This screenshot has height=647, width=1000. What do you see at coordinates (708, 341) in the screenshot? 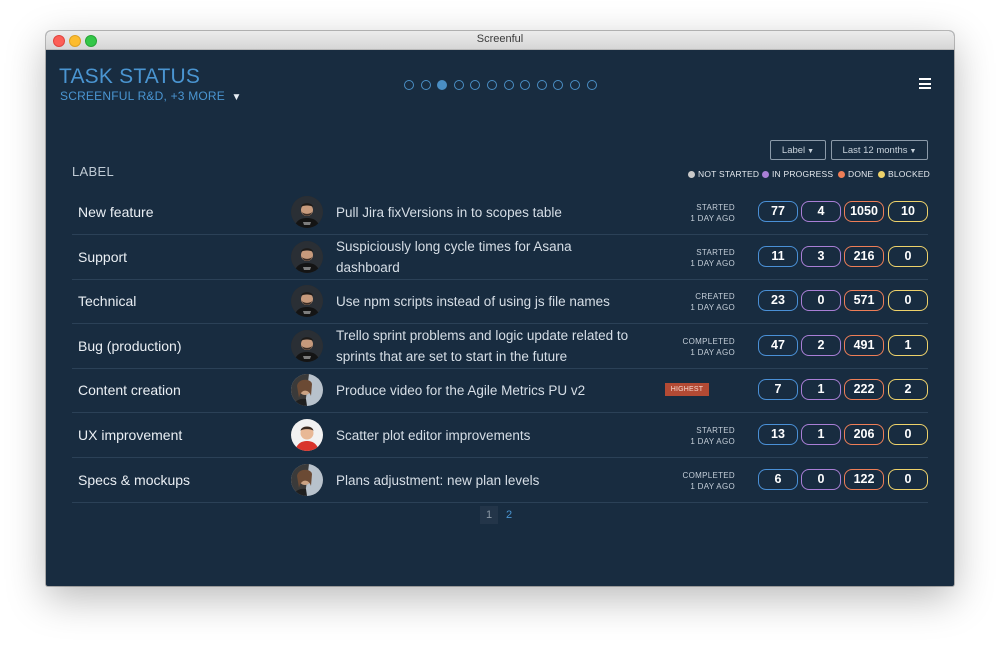
I see `status-state: COMPLETED` at bounding box center [708, 341].